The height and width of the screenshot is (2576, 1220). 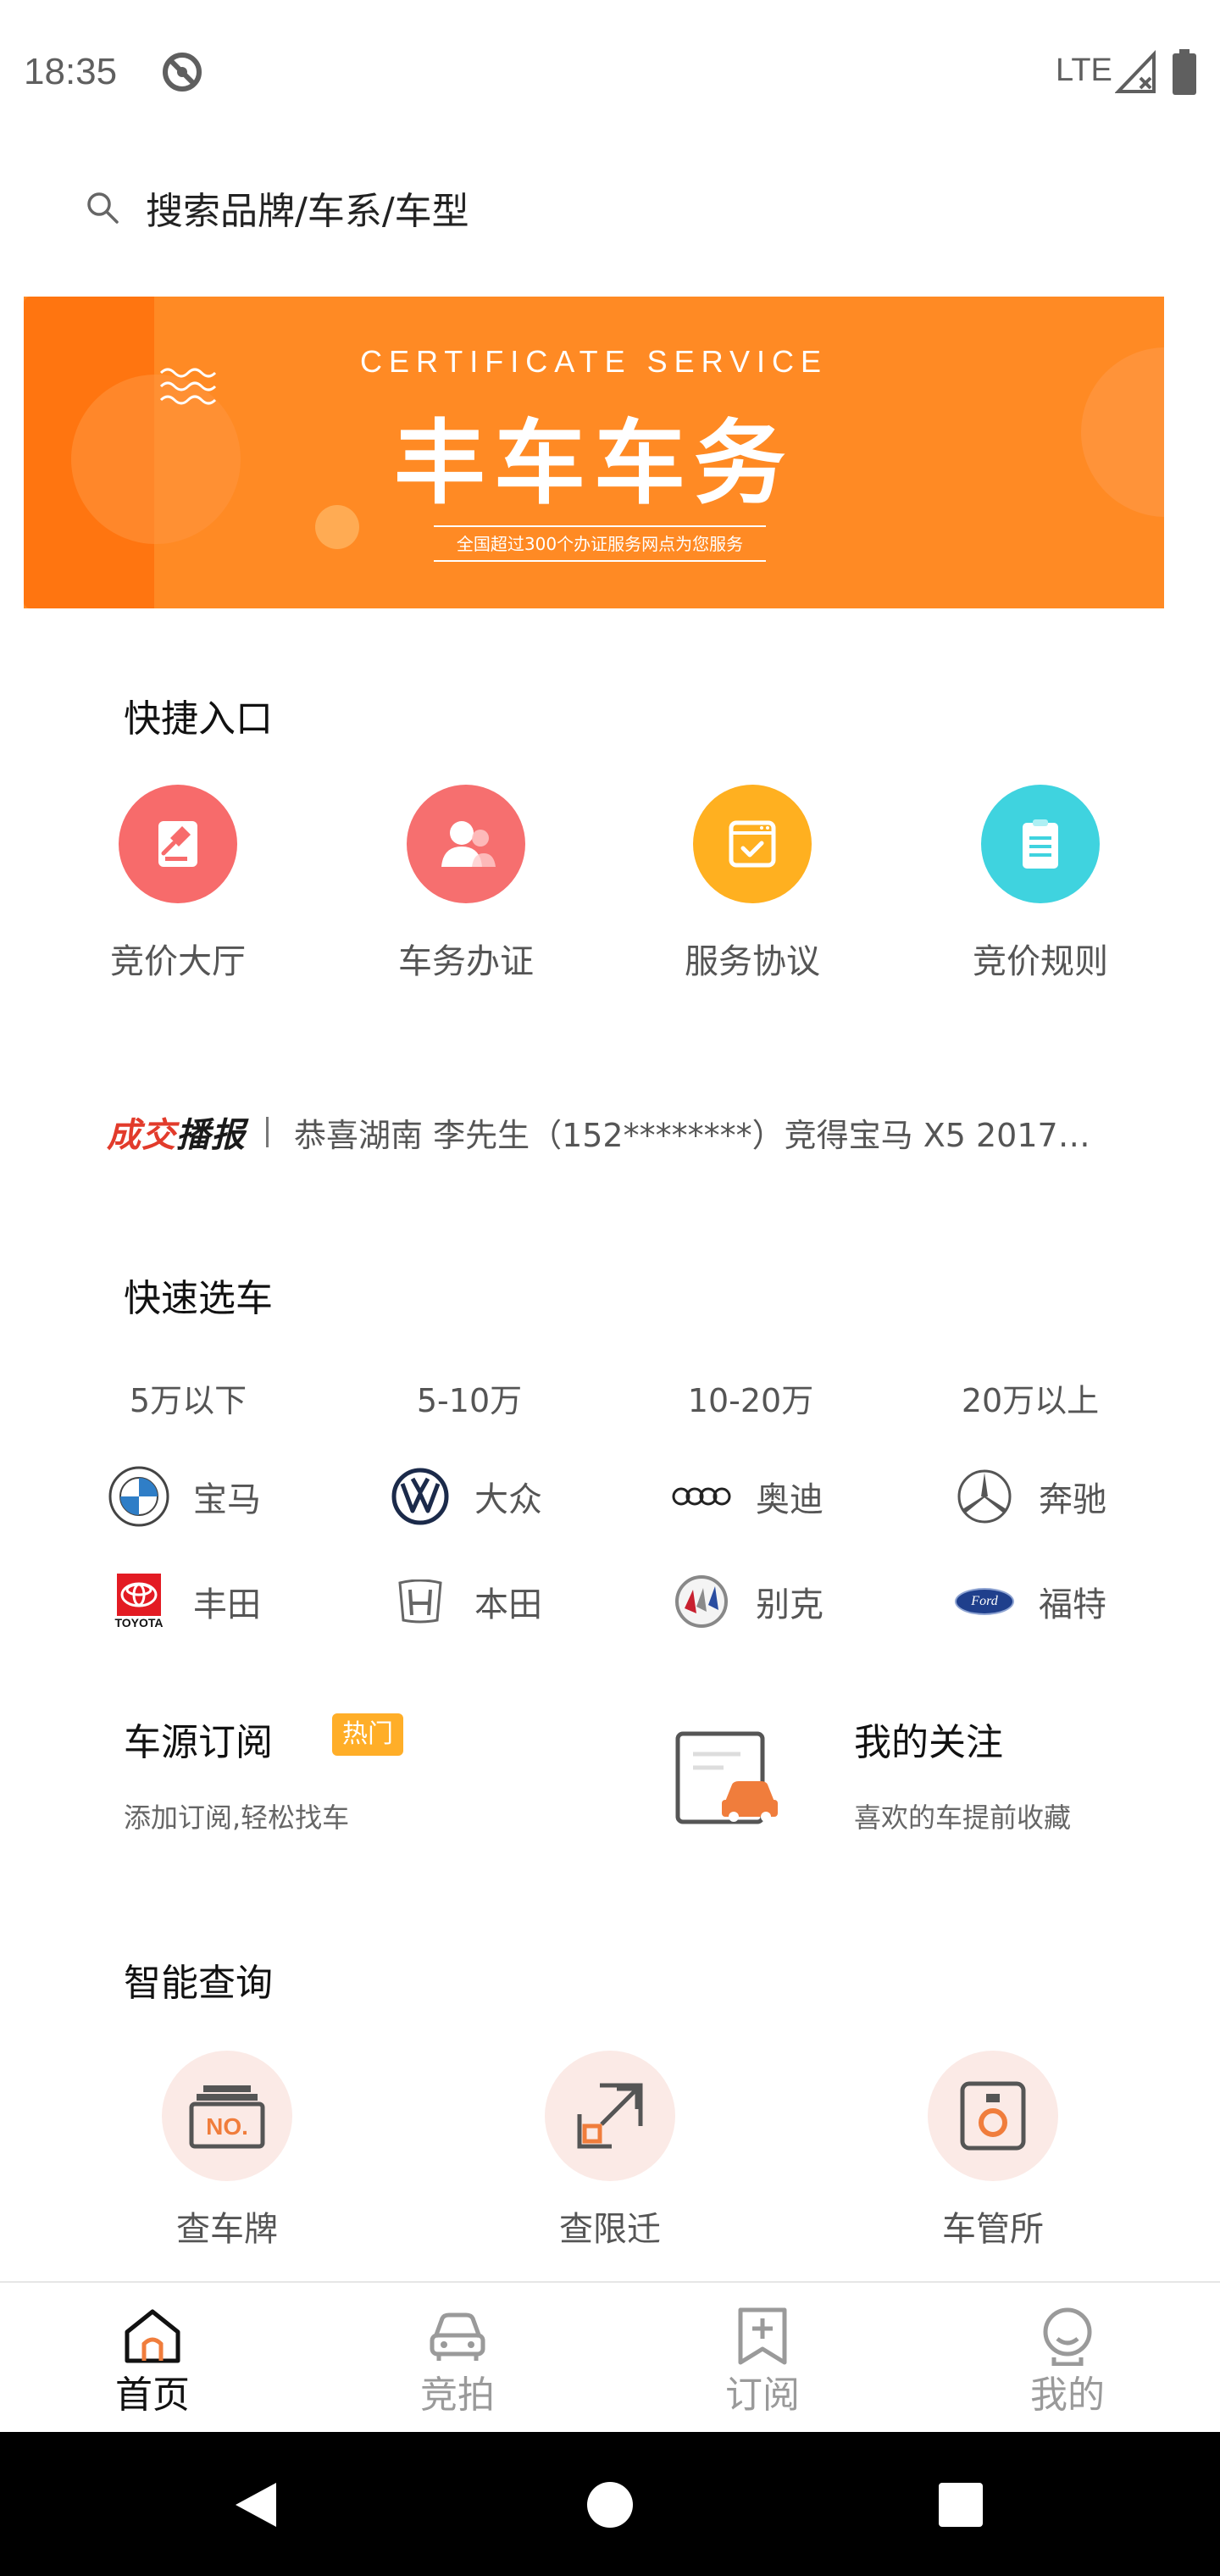 I want to click on search-bar: 搜索品牌/车系/车型, so click(x=277, y=208).